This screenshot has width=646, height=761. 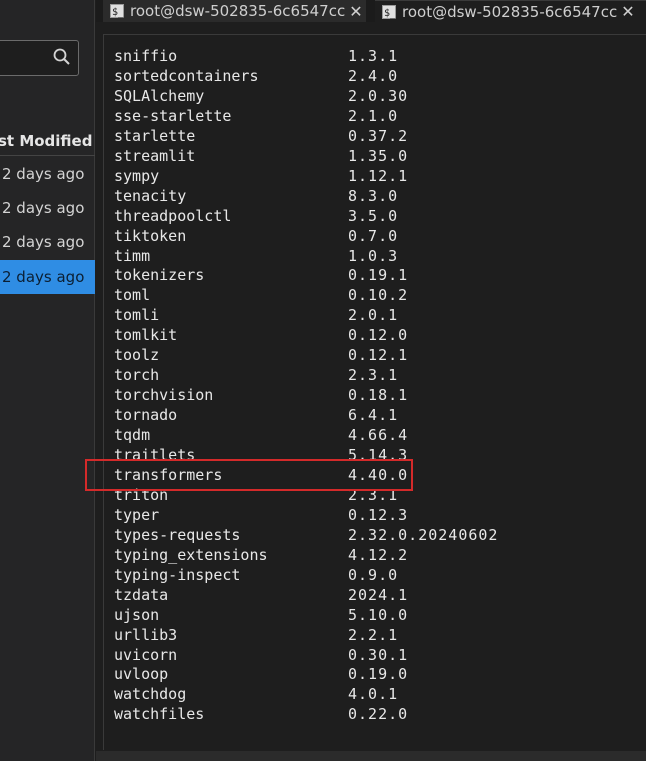 What do you see at coordinates (186, 75) in the screenshot?
I see `package-name: sortedcontainers` at bounding box center [186, 75].